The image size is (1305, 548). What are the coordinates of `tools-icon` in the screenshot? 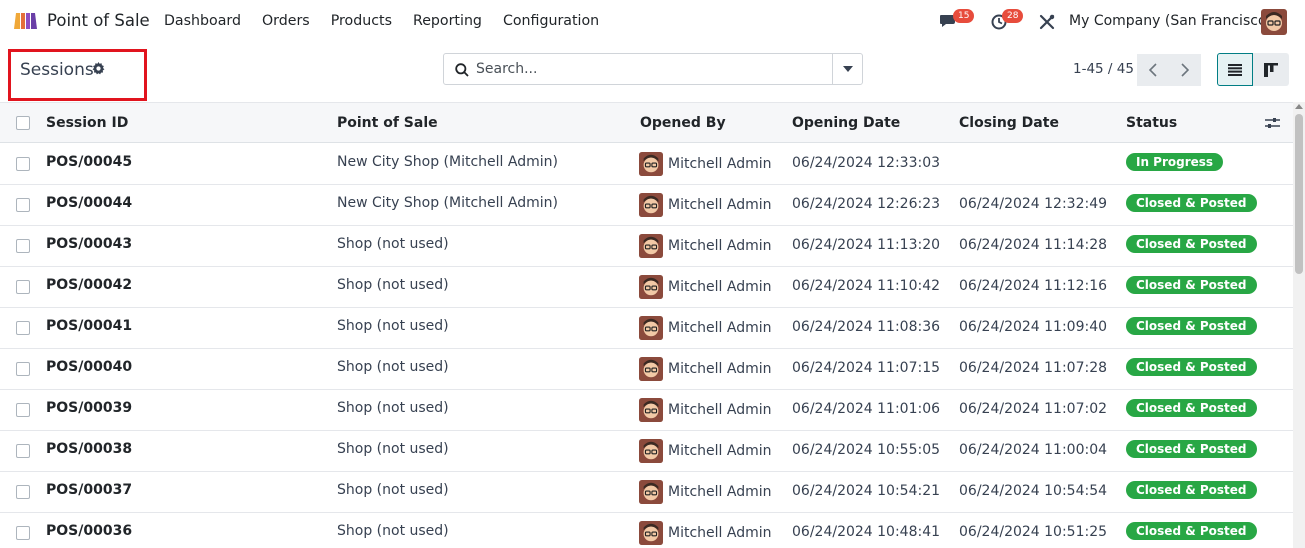 It's located at (1047, 24).